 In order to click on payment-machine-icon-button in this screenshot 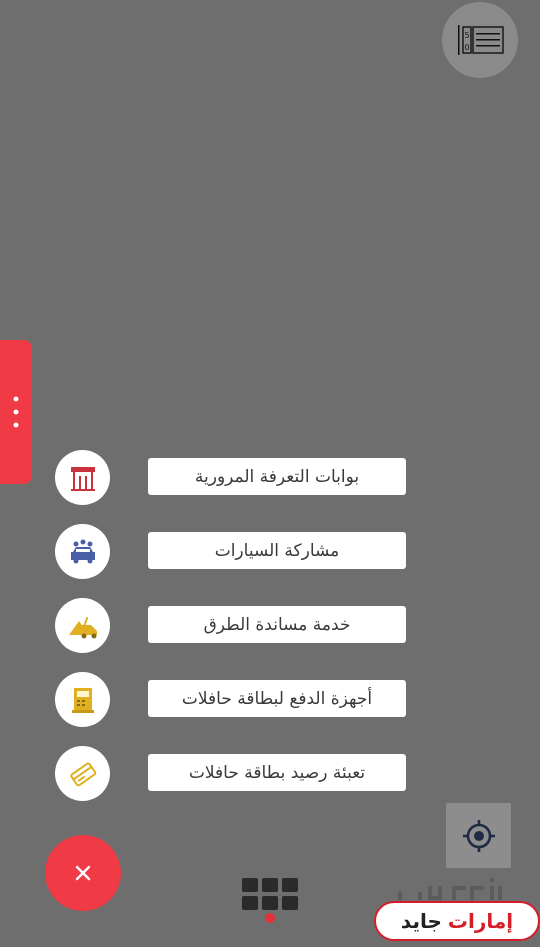, I will do `click(82, 699)`.